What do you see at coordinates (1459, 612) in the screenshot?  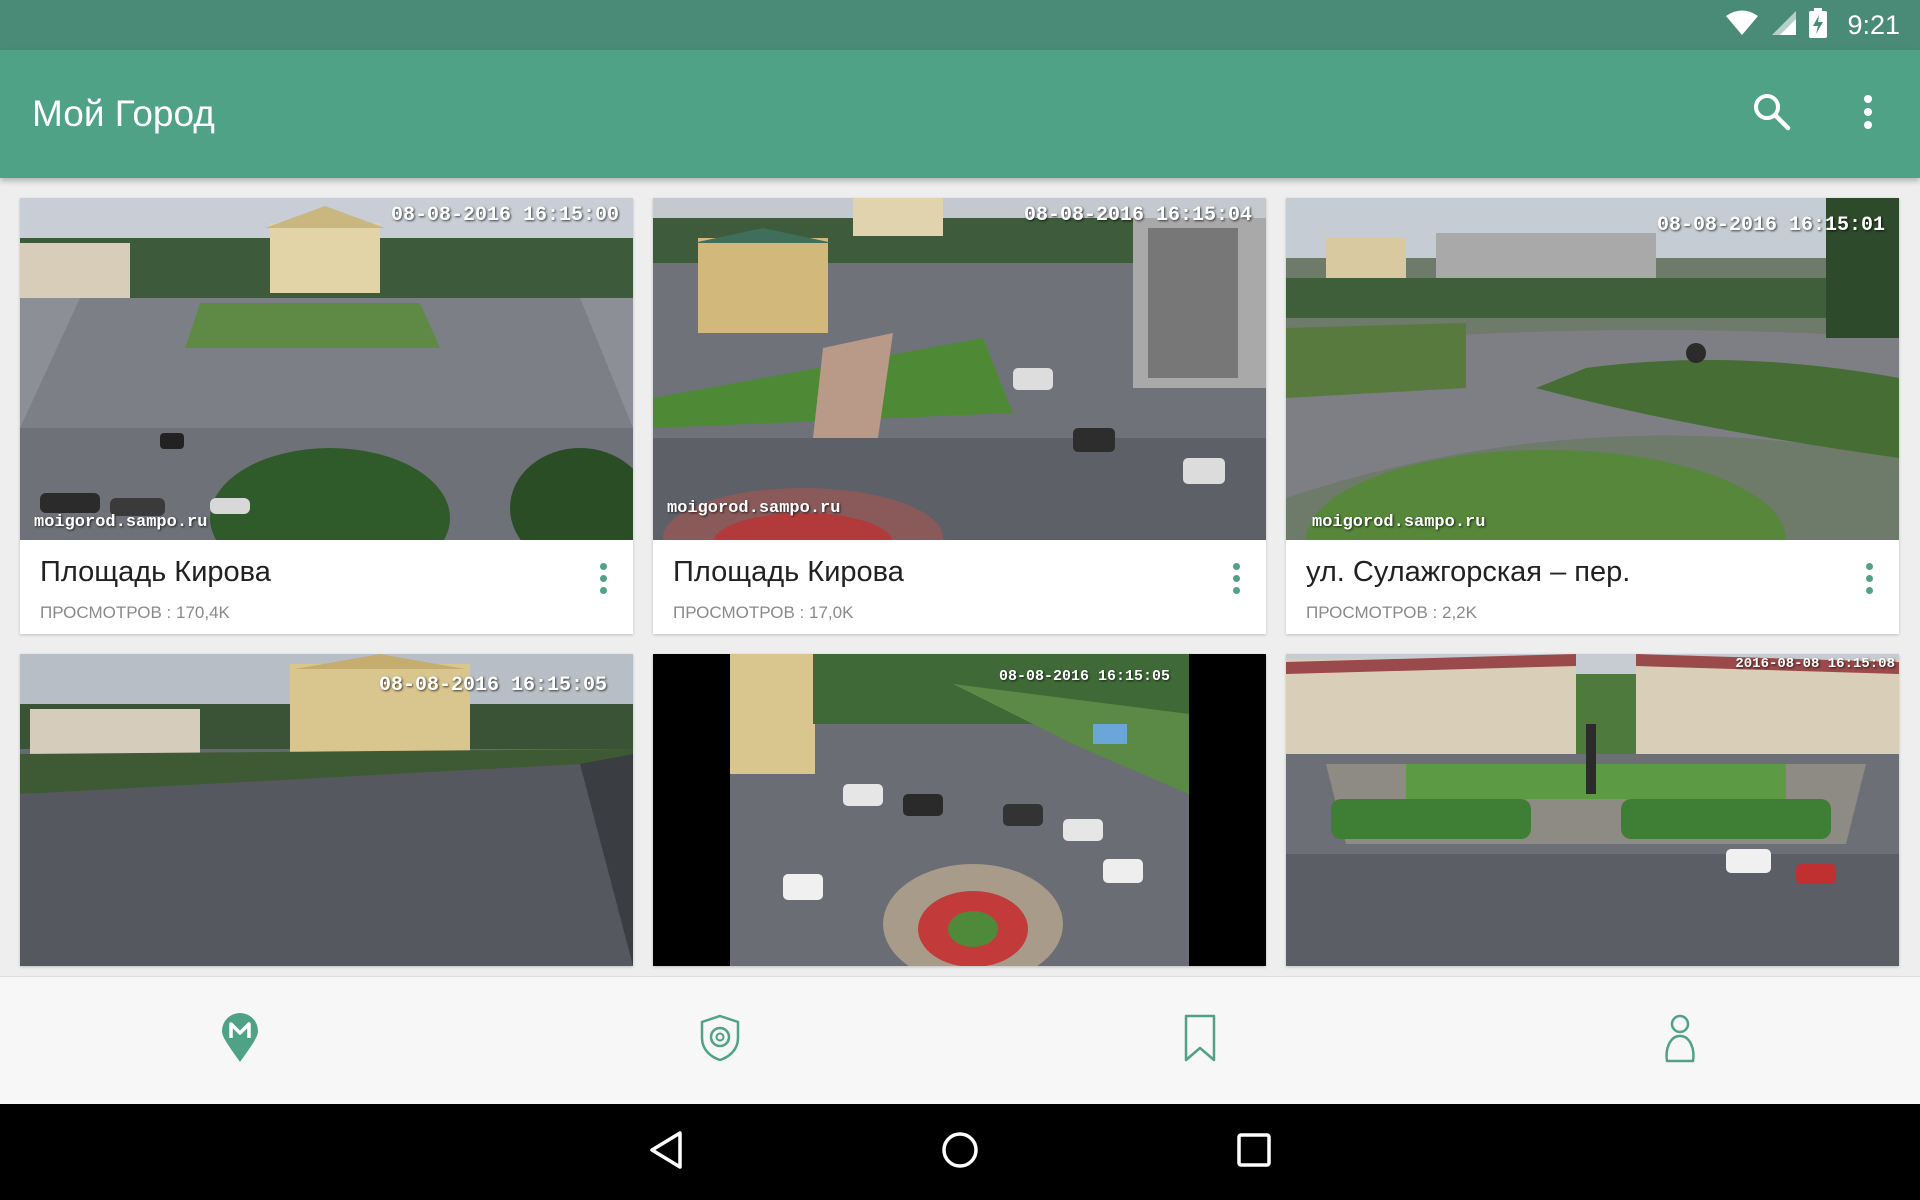 I see `views-count: 2,2K` at bounding box center [1459, 612].